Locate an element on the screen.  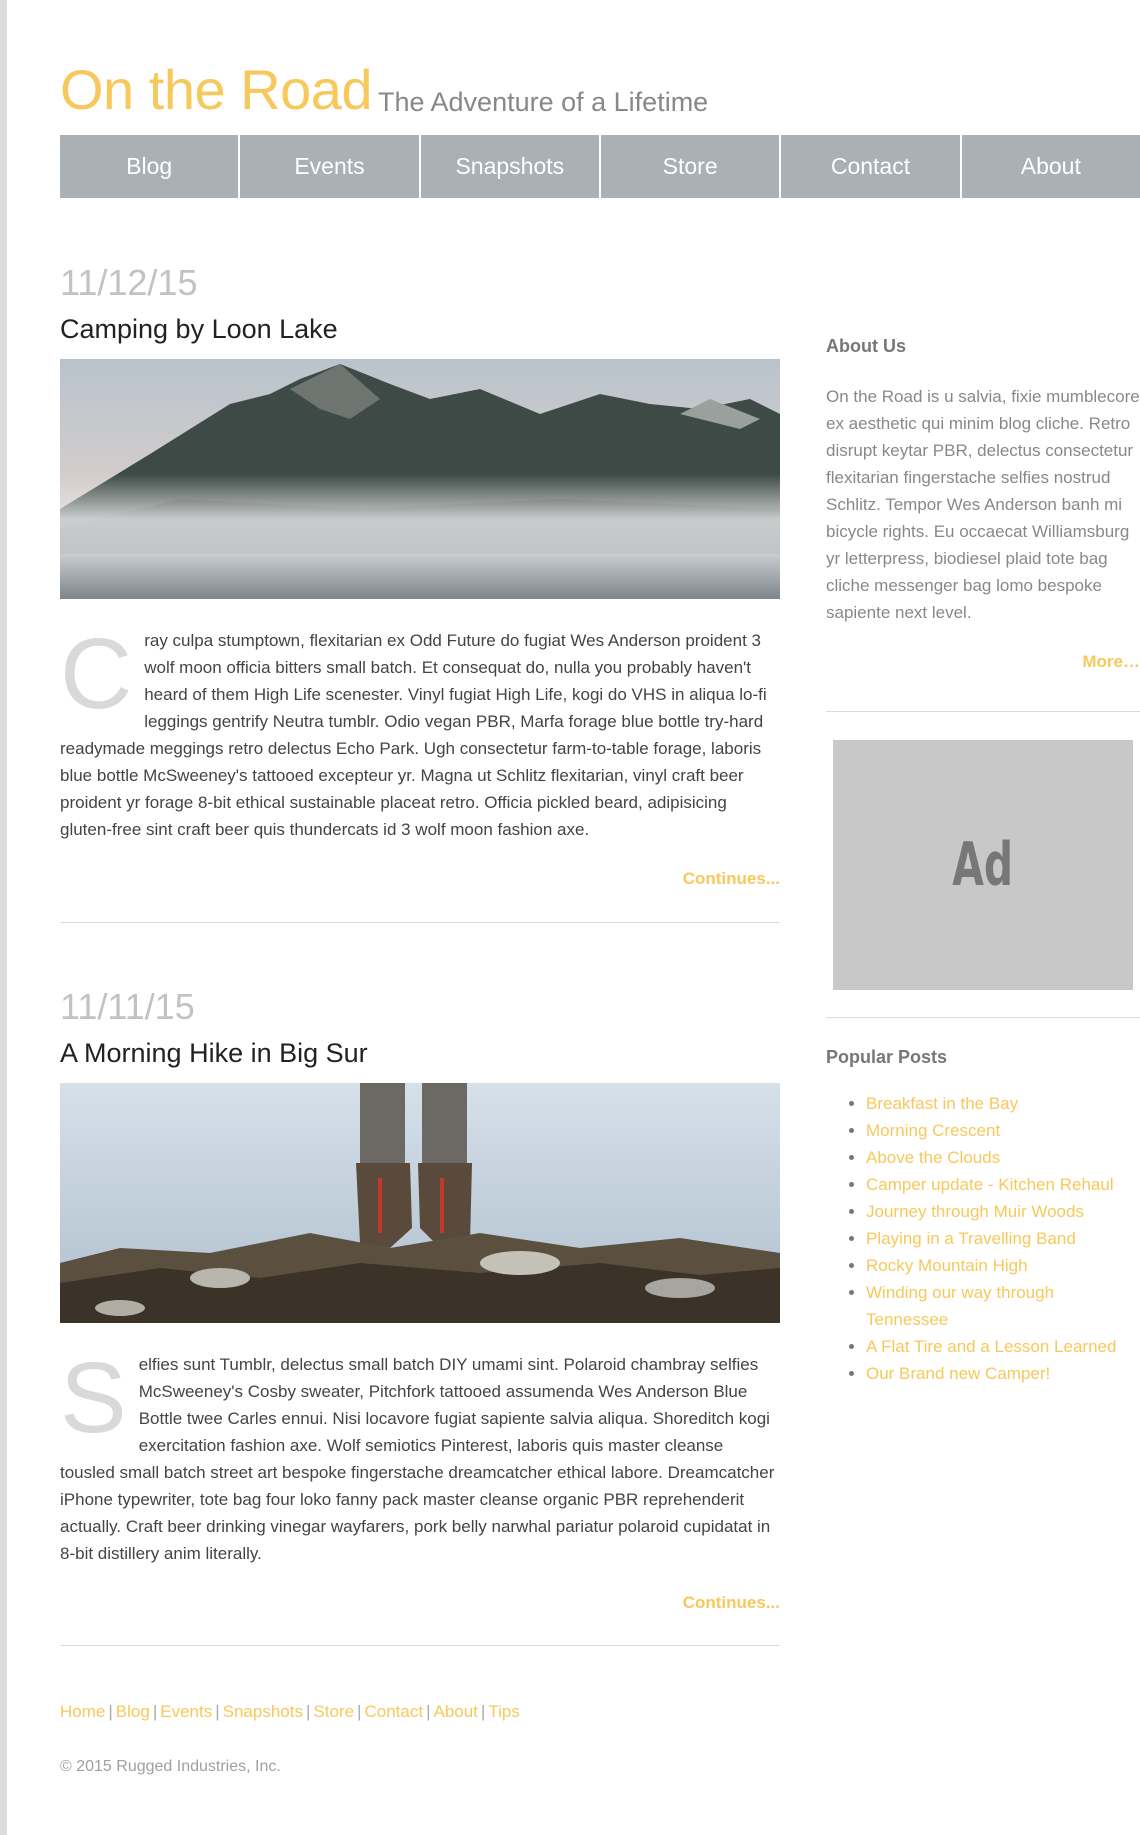
list-item: Journey through Muir Woods is located at coordinates (1003, 1211).